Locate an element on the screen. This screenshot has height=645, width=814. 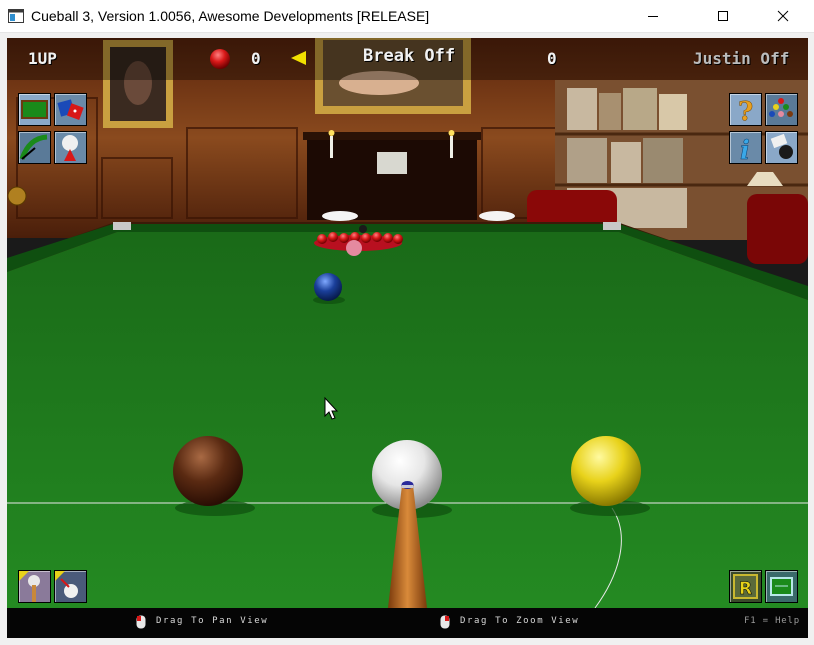
dice-button is located at coordinates (70, 109).